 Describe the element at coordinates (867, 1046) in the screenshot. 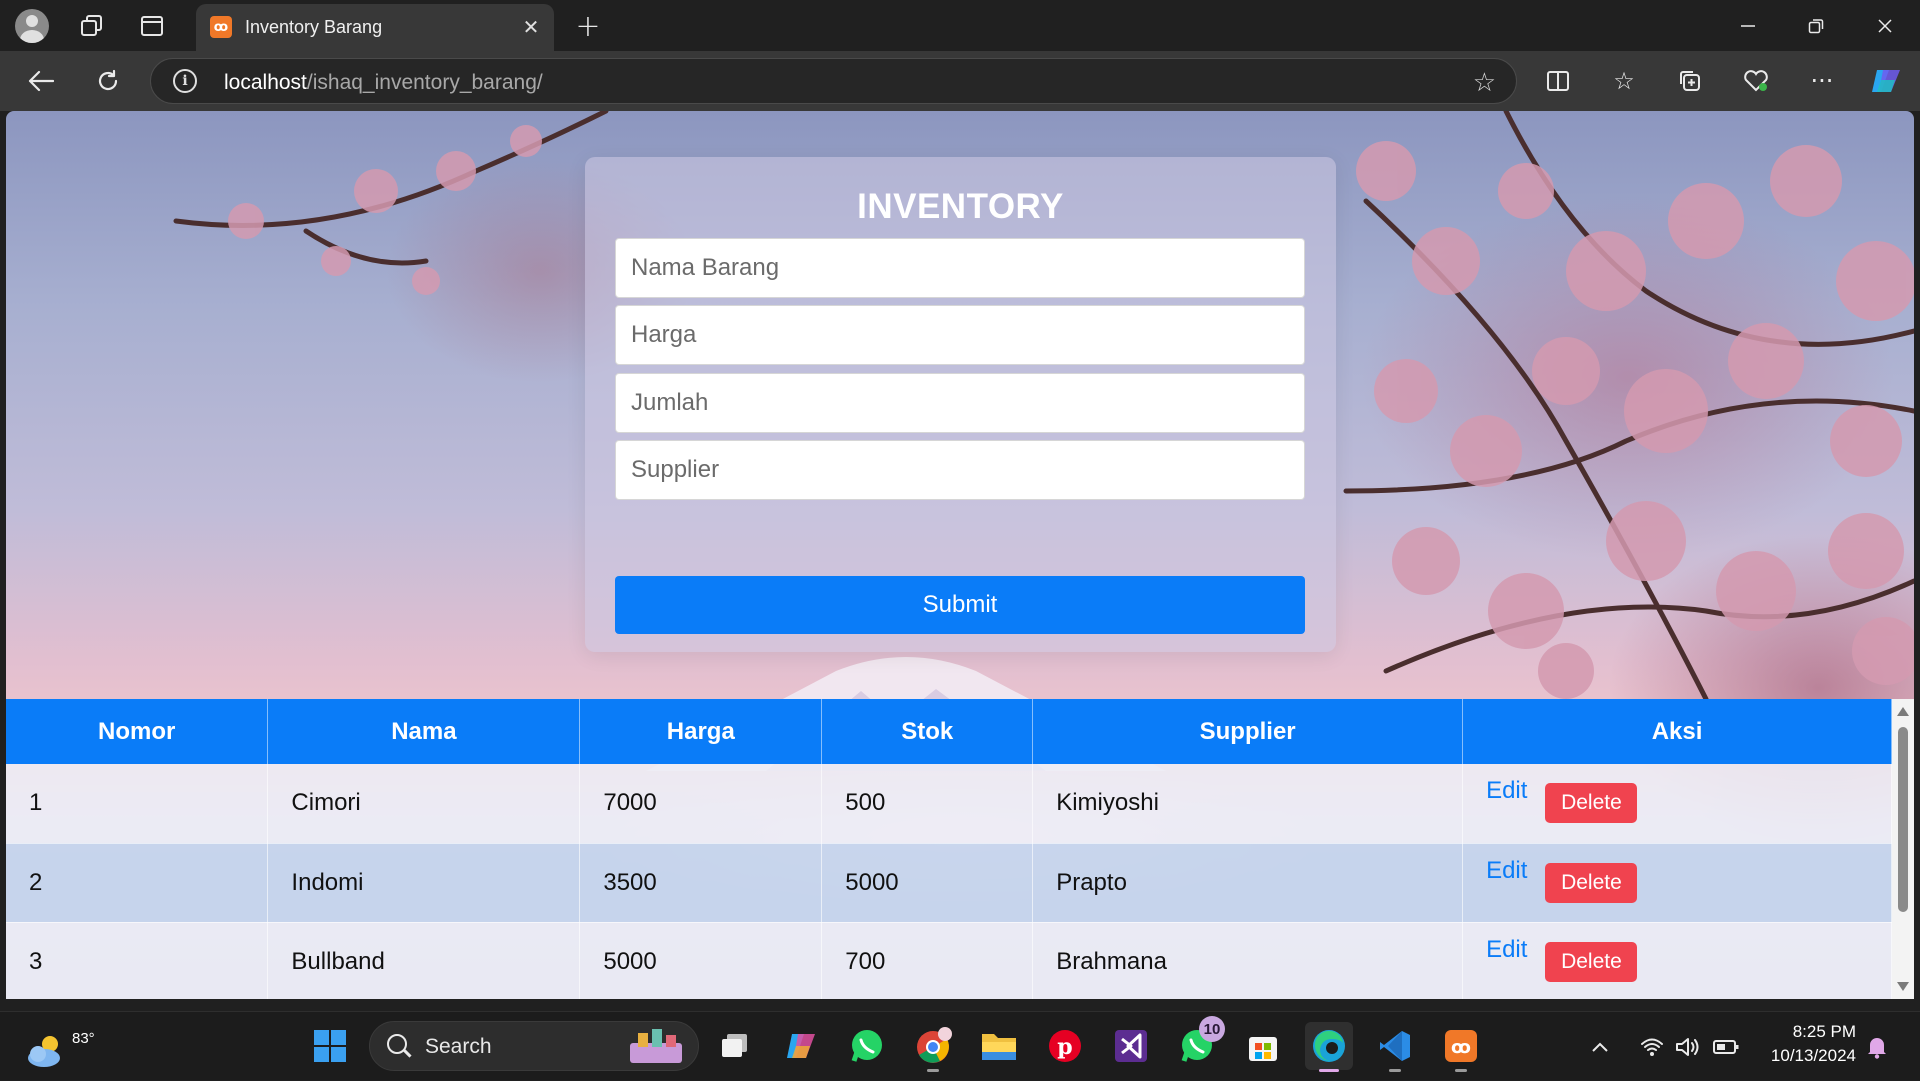

I see `whatsapp-icon` at that location.